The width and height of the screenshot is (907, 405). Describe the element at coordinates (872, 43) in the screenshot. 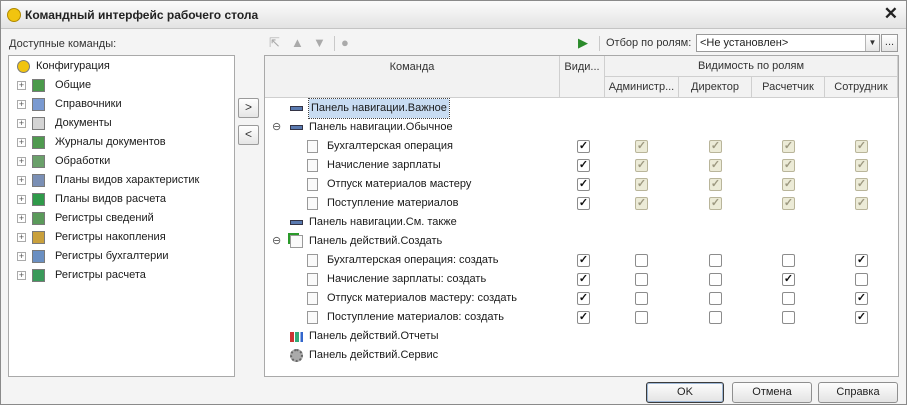

I see `chevron-down-icon: ▼` at that location.